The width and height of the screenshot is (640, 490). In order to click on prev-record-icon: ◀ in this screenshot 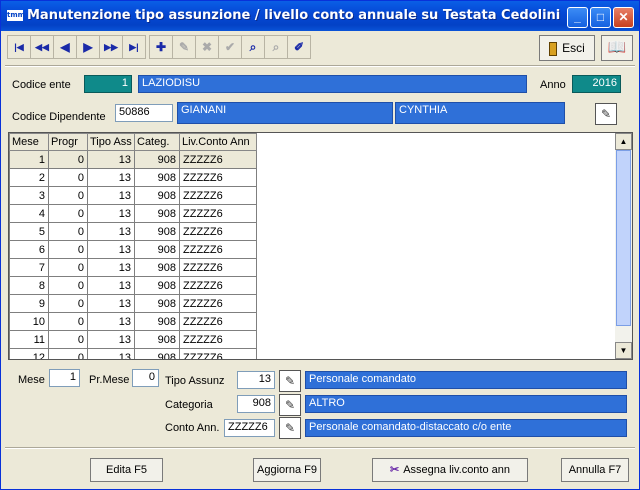, I will do `click(65, 47)`.